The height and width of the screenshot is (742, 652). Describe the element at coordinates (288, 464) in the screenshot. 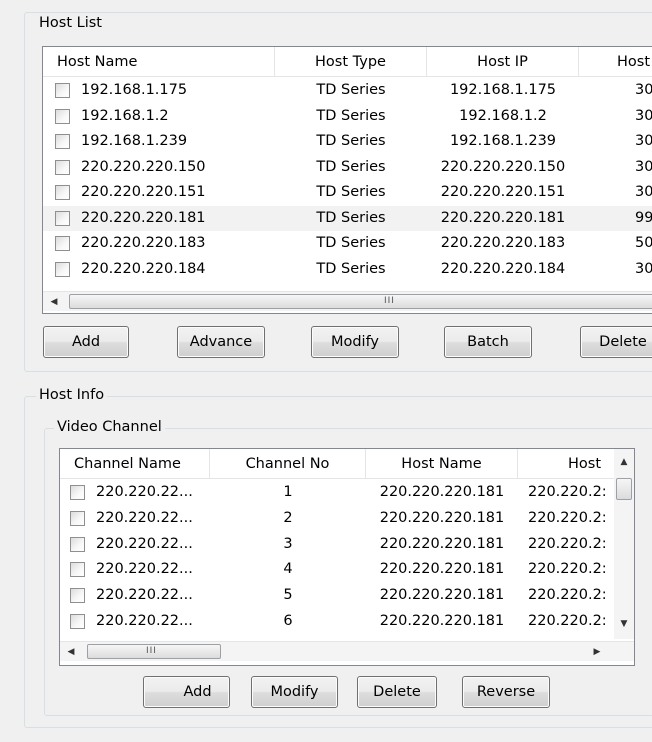

I see `column-header-channel-no: Channel No` at that location.